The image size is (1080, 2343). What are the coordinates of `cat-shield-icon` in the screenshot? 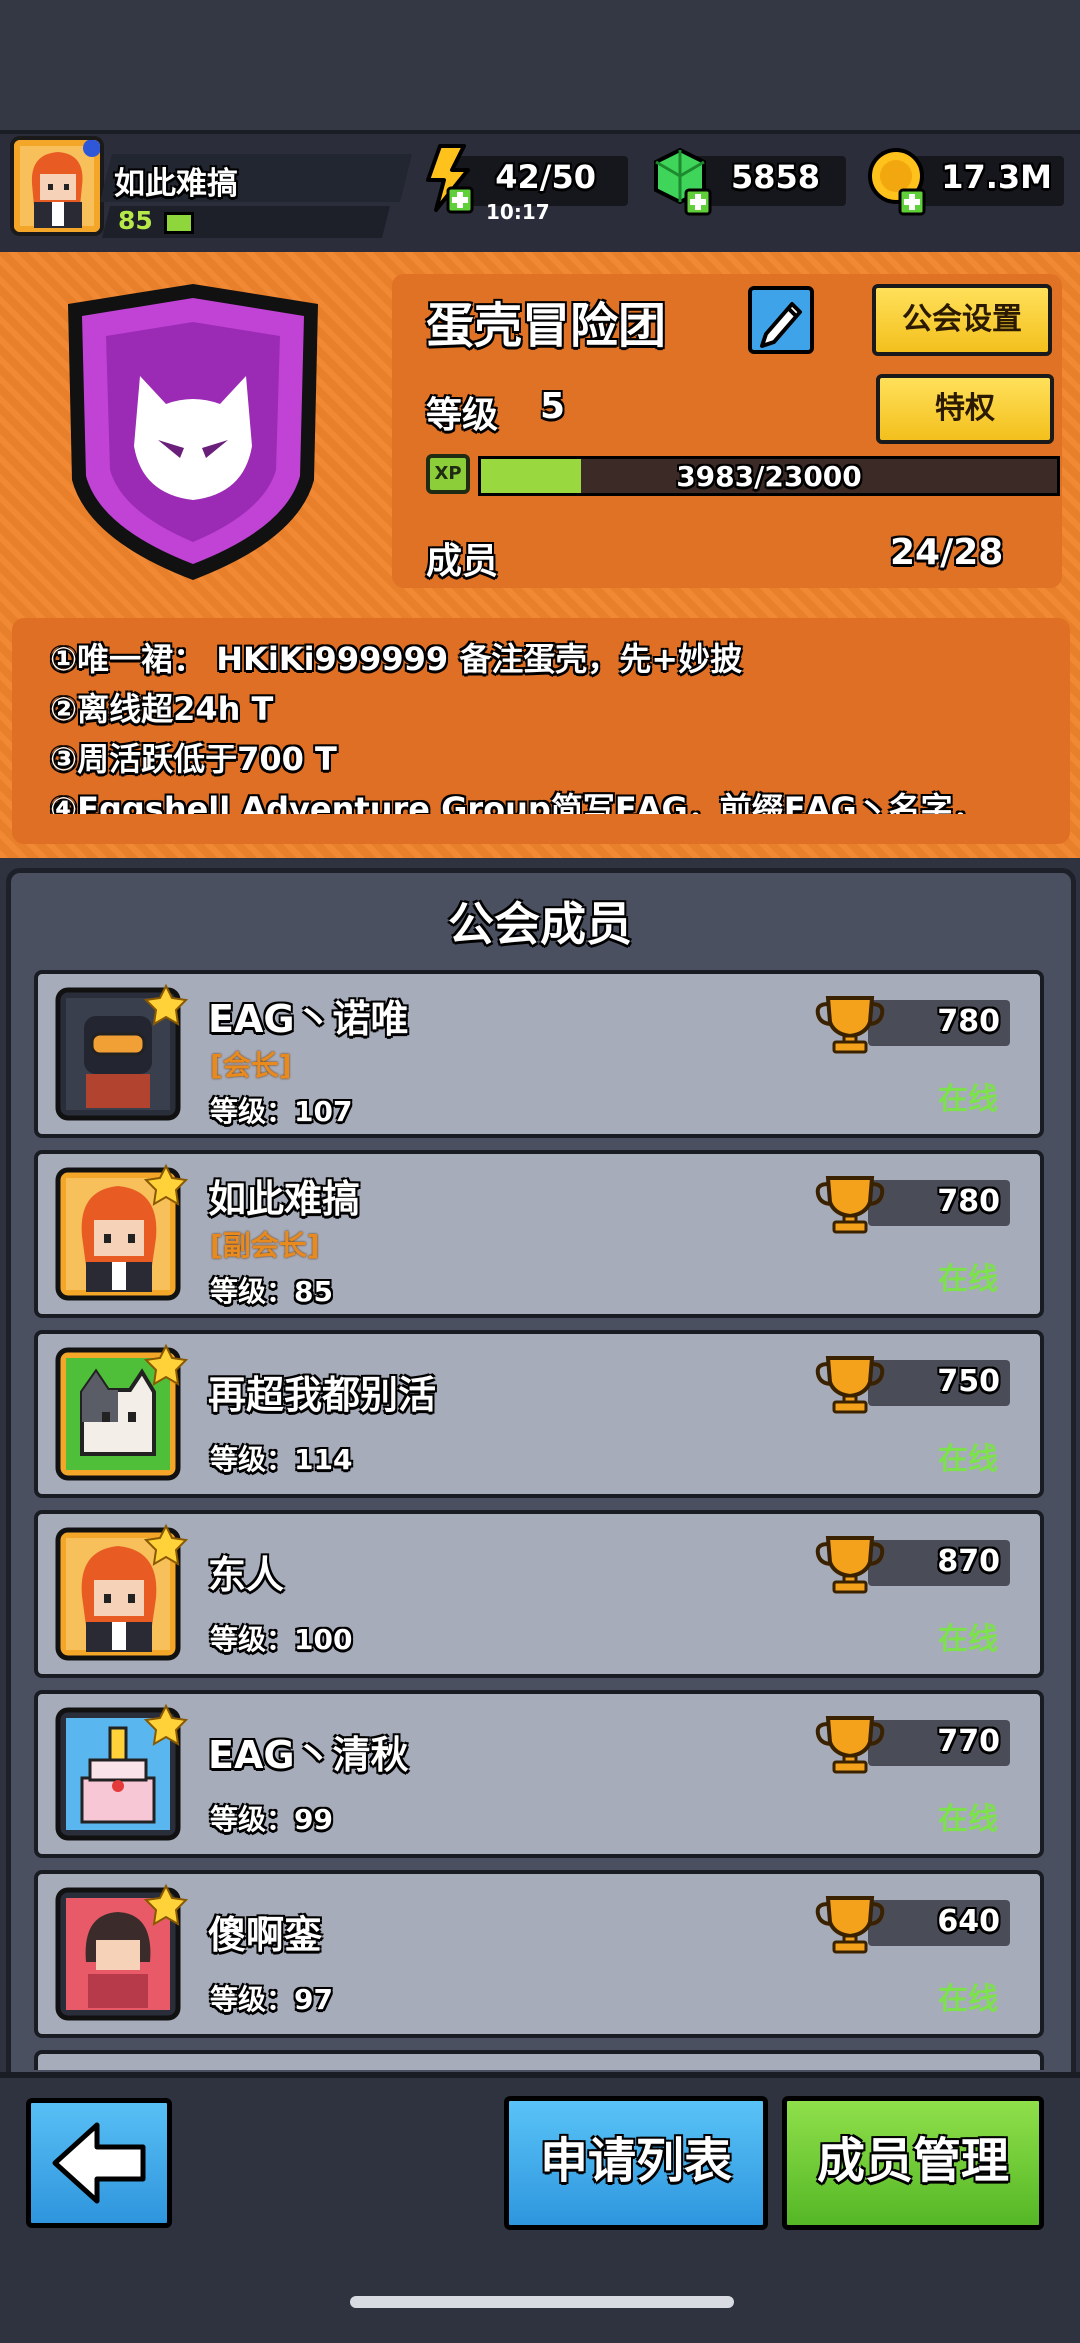 It's located at (193, 432).